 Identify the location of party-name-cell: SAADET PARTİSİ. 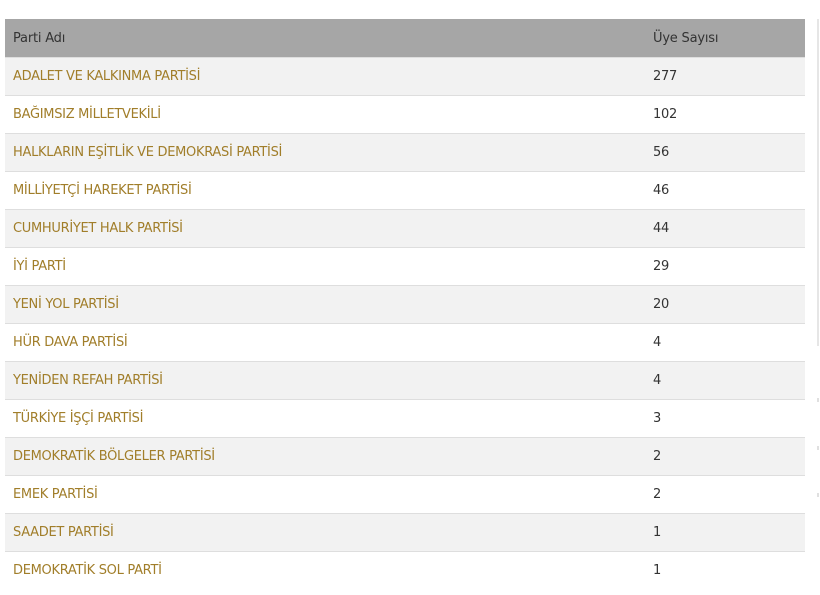
(325, 532).